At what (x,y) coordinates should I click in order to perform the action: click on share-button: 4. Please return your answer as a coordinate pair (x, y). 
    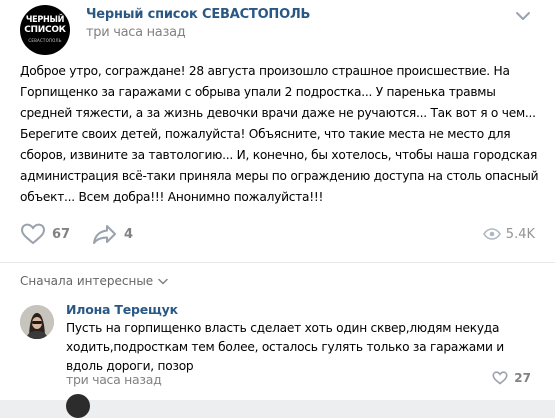
    Looking at the image, I should click on (112, 234).